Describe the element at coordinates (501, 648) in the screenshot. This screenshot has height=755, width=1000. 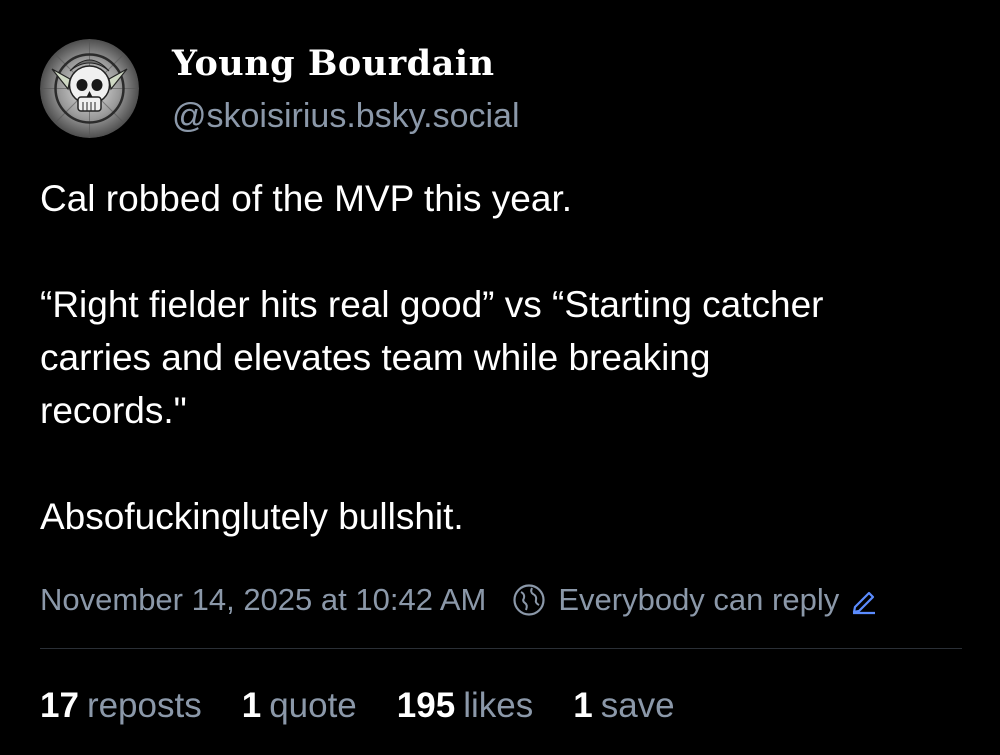
I see `divider` at that location.